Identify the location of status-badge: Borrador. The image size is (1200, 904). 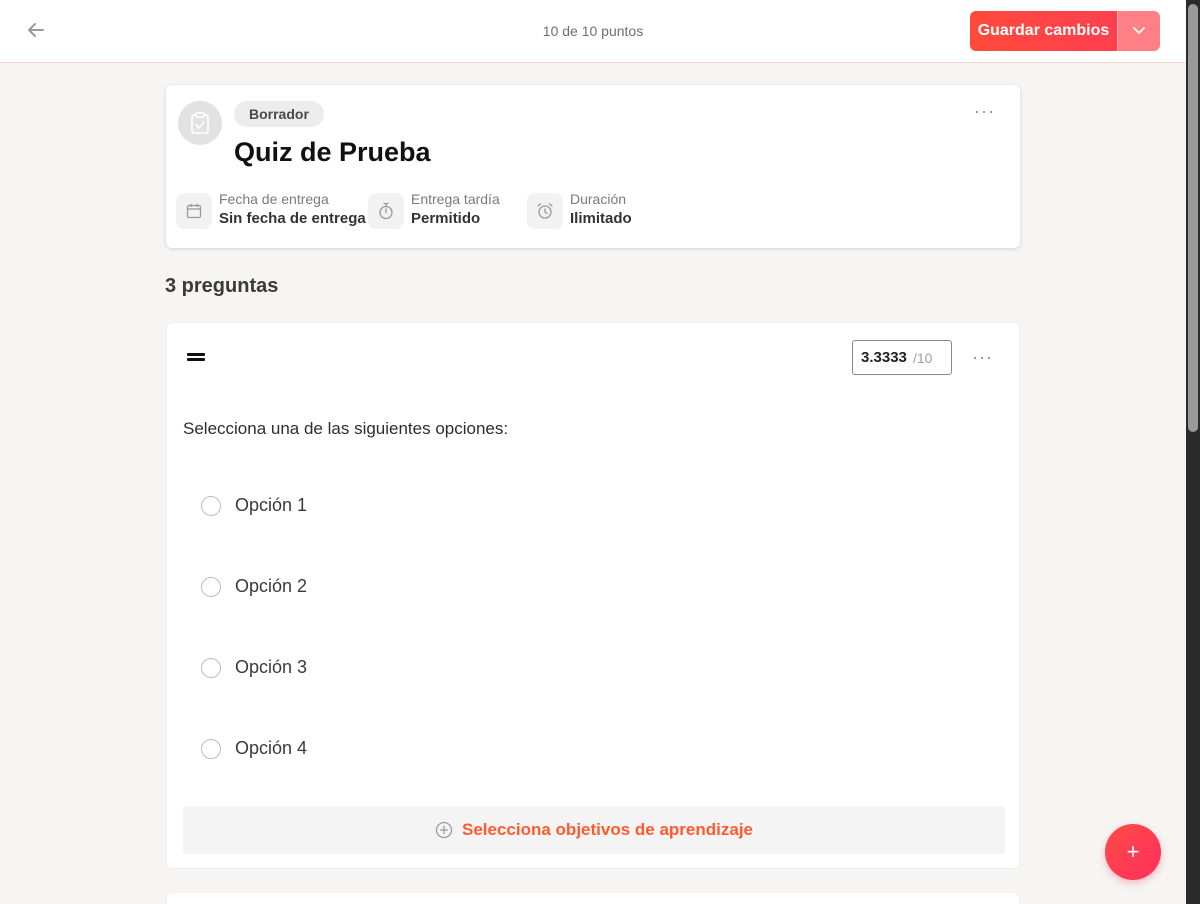
(279, 114).